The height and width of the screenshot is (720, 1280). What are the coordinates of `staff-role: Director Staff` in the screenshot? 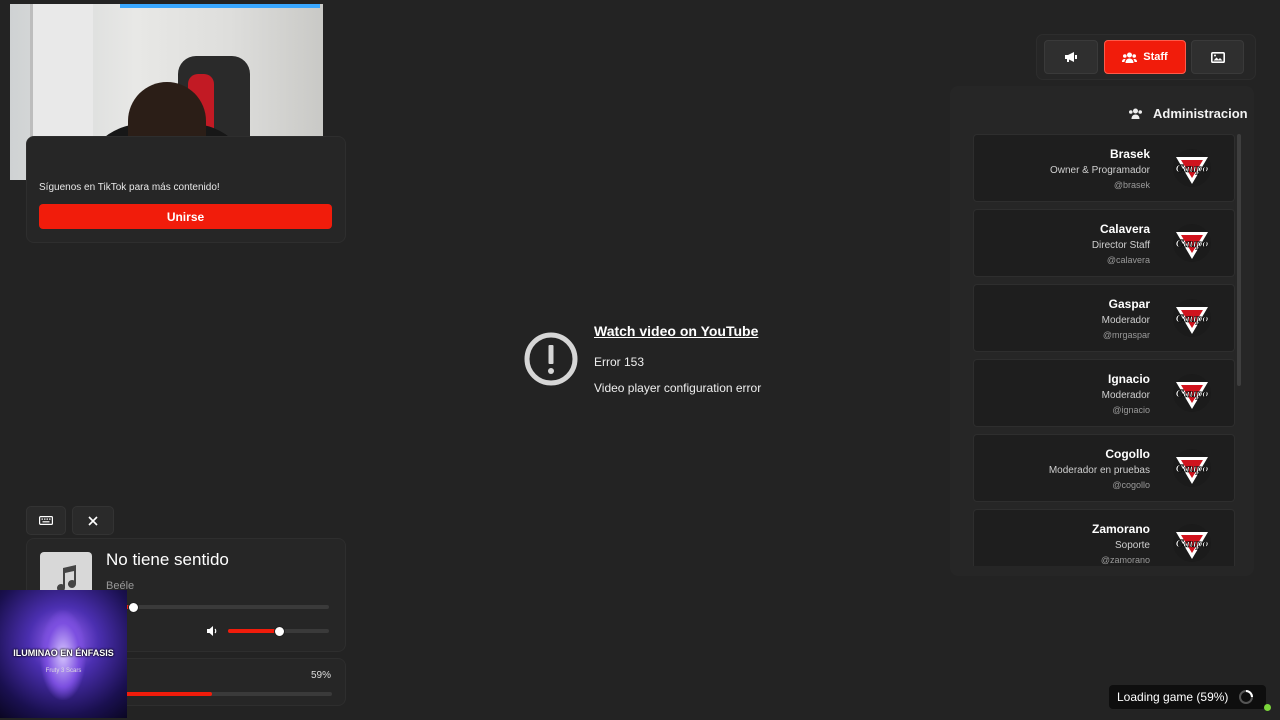 It's located at (1120, 245).